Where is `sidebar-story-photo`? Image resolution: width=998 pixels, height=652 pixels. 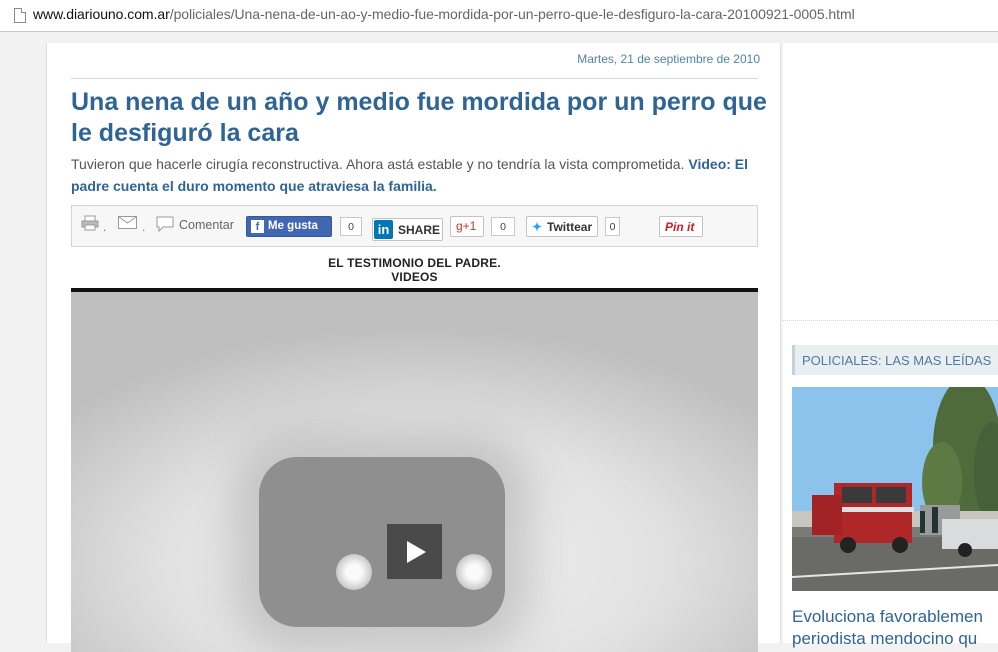 sidebar-story-photo is located at coordinates (895, 489).